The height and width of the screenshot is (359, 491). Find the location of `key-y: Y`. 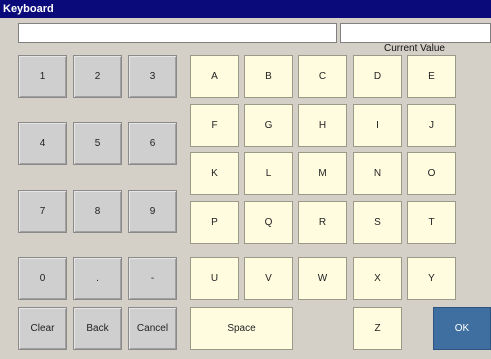

key-y: Y is located at coordinates (431, 278).